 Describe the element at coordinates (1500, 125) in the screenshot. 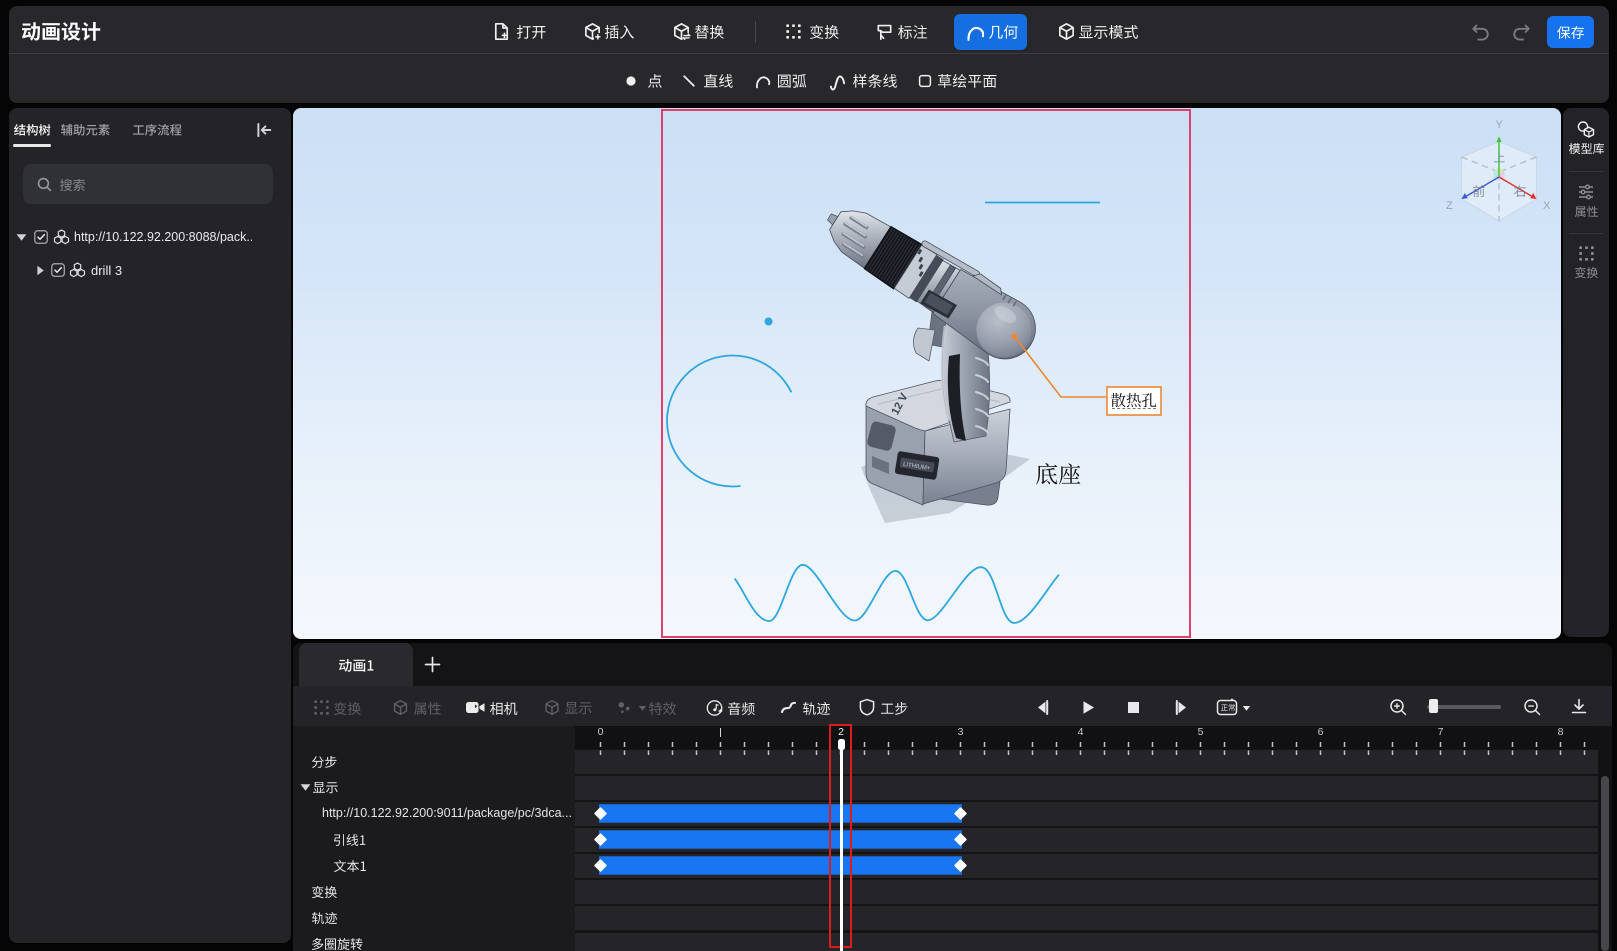

I see `svg-text: Y` at that location.